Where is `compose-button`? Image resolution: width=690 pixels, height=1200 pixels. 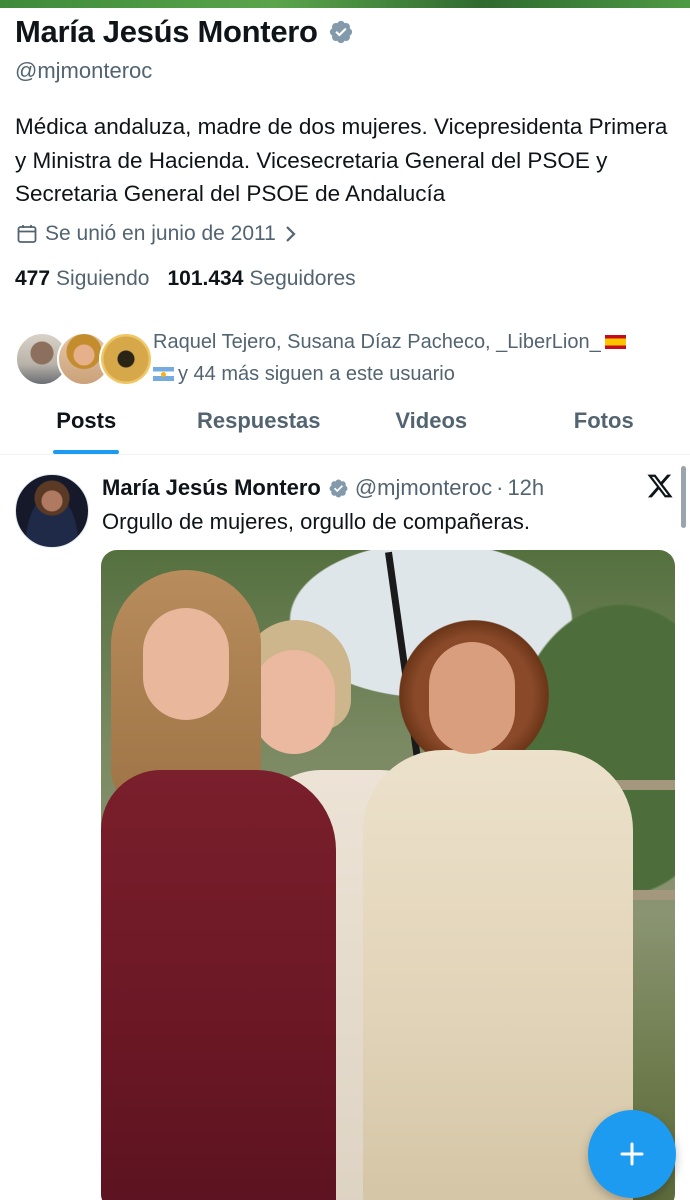 compose-button is located at coordinates (632, 1154).